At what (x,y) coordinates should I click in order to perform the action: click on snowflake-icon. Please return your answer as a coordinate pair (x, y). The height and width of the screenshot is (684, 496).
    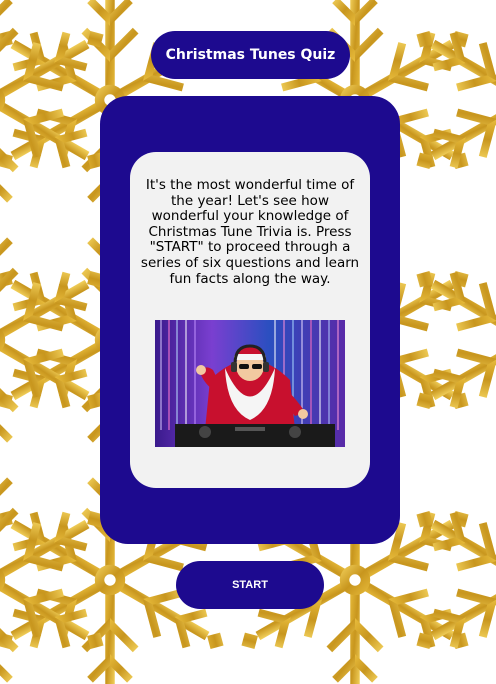
    Looking at the image, I should click on (449, 340).